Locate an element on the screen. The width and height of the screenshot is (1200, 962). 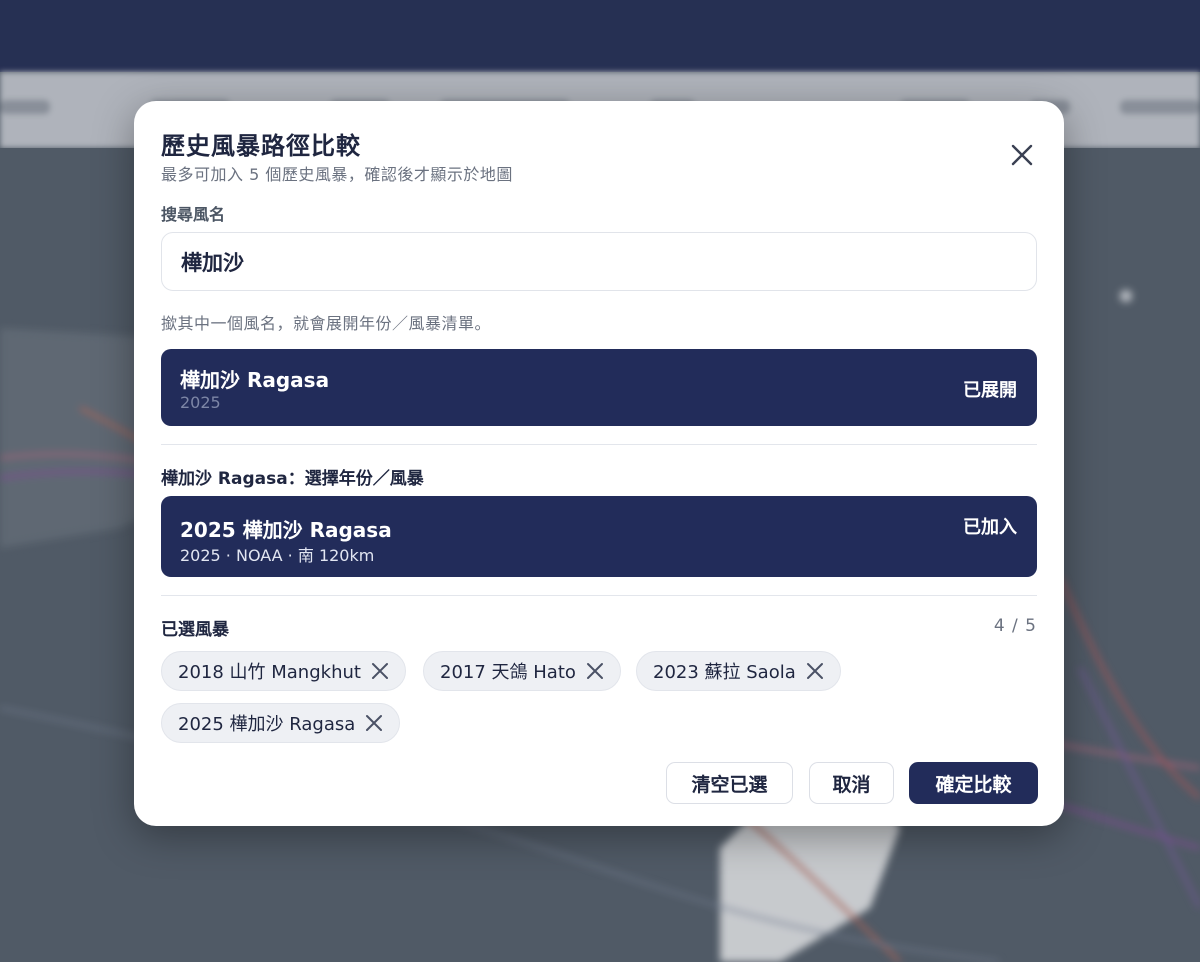
cancel-button: 取消 is located at coordinates (851, 783).